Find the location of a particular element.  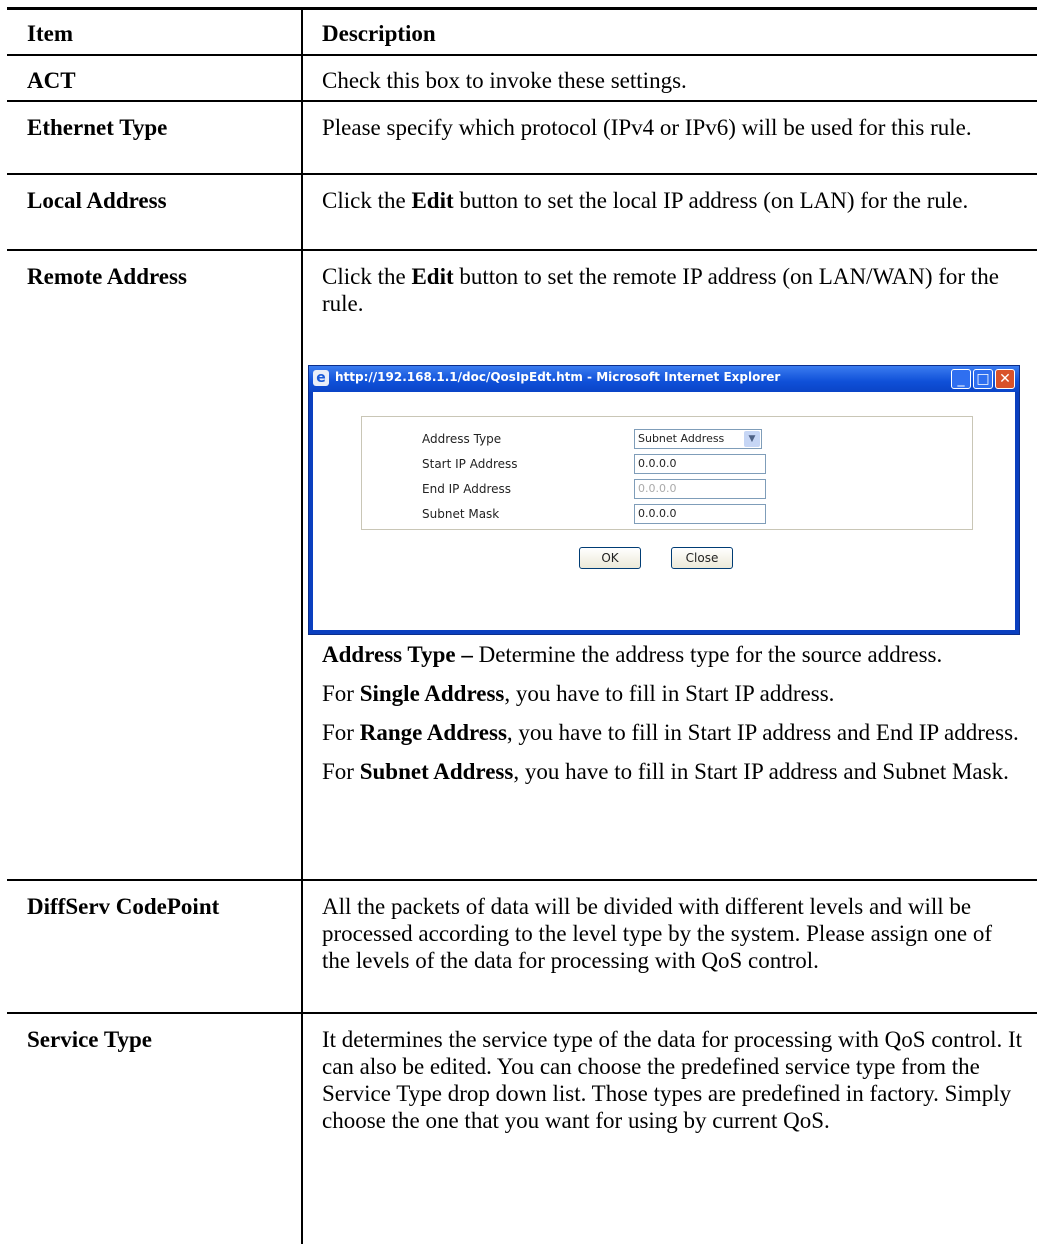

header-description: Description is located at coordinates (379, 33).